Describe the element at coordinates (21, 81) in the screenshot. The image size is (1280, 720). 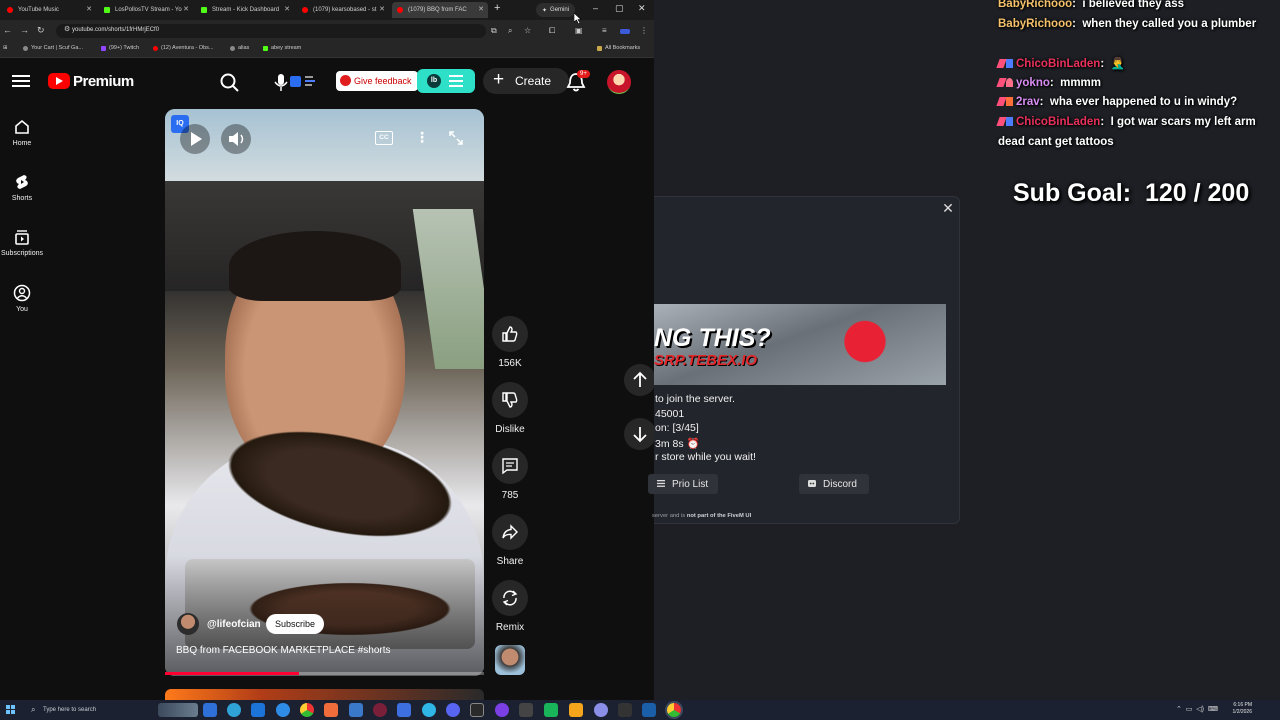
I see `menu-icon` at that location.